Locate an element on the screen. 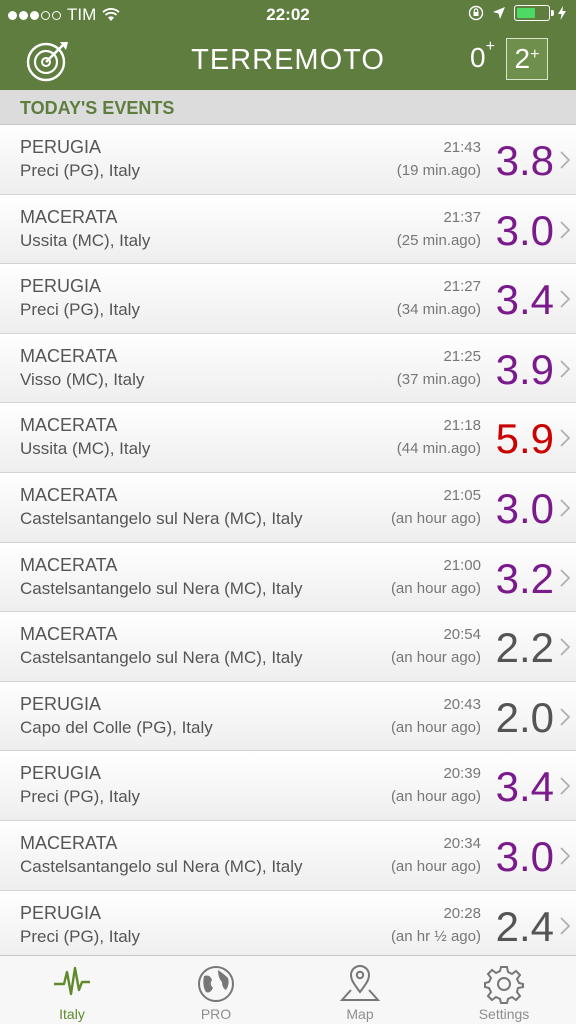 This screenshot has width=576, height=1024. event-time: 21:27 is located at coordinates (462, 287).